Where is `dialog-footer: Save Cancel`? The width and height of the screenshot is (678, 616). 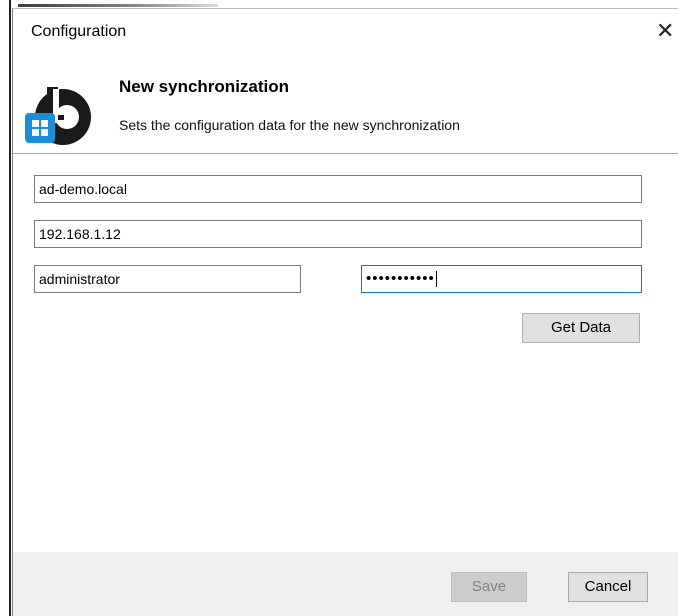 dialog-footer: Save Cancel is located at coordinates (345, 584).